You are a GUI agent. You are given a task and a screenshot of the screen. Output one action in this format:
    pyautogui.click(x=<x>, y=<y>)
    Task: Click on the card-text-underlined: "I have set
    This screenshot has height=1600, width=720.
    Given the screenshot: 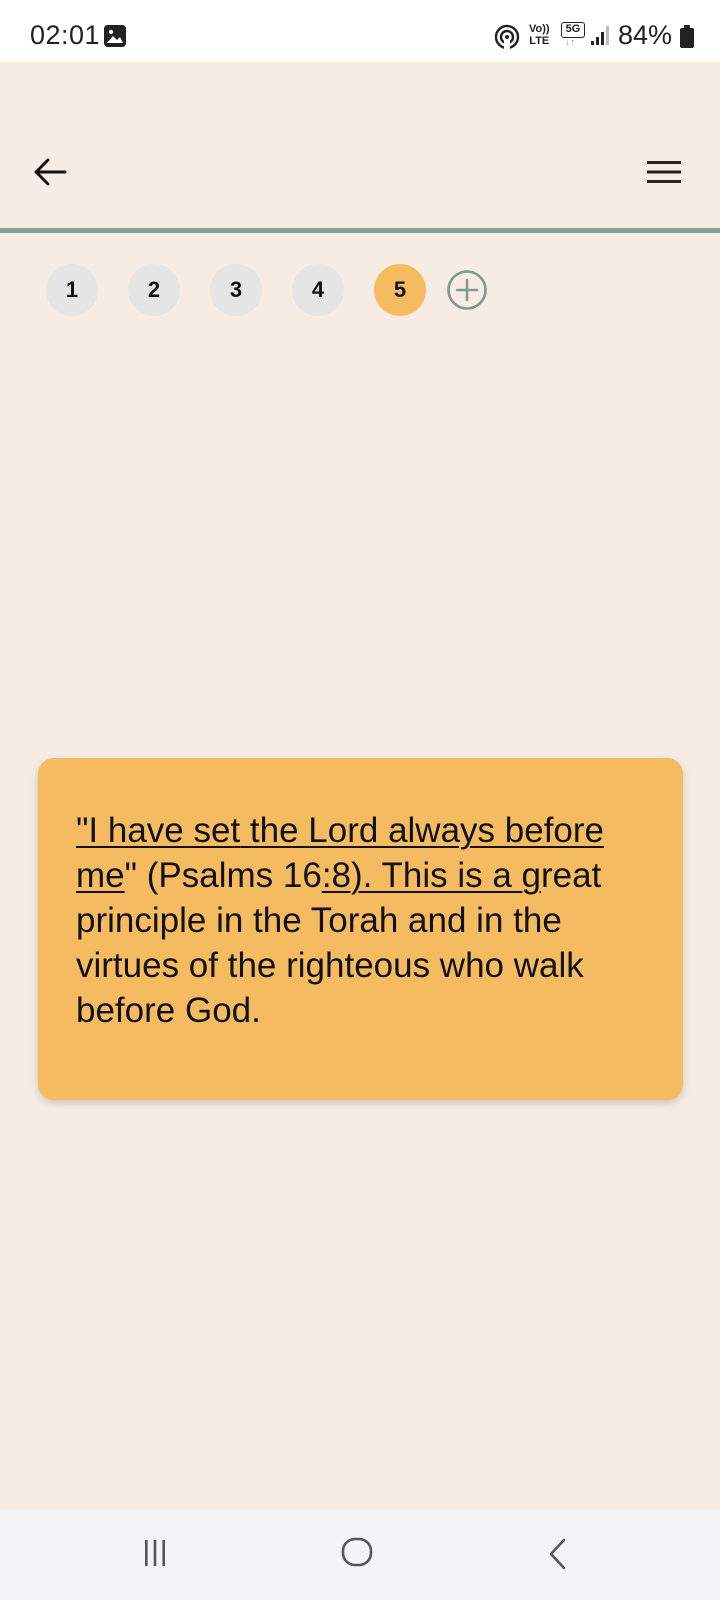 What is the action you would take?
    pyautogui.click(x=158, y=830)
    